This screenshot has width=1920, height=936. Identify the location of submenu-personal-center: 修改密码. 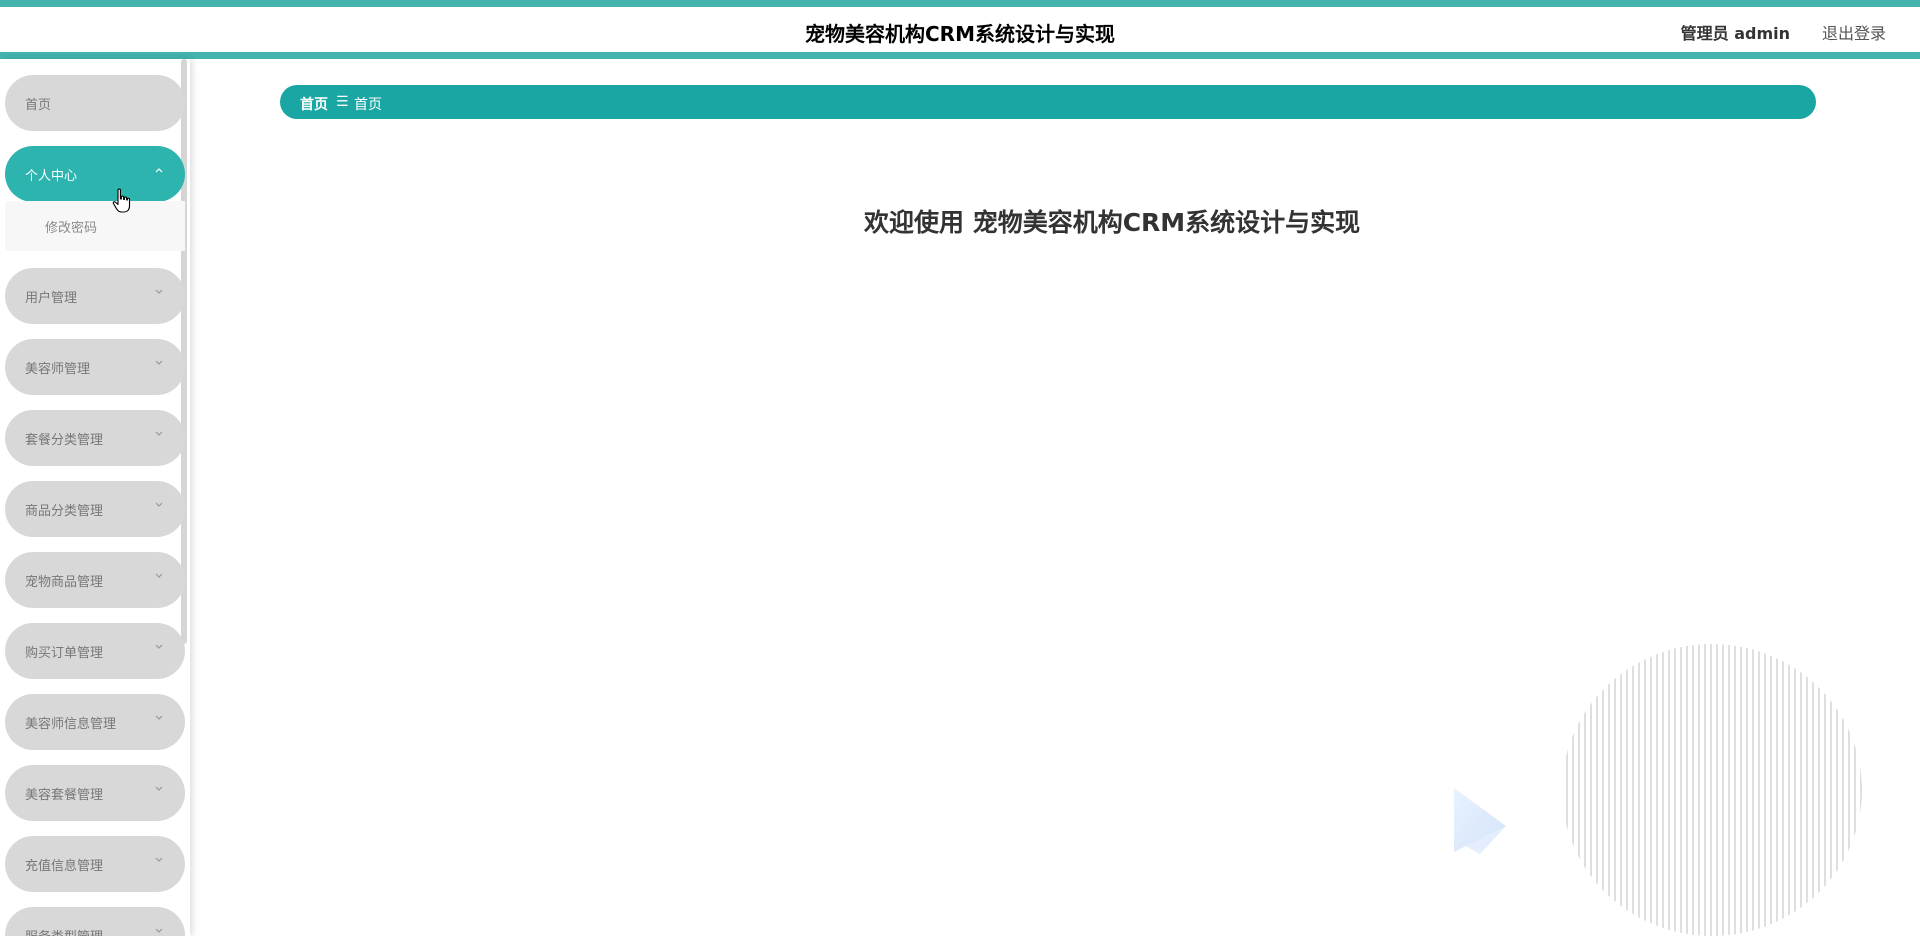
(95, 226).